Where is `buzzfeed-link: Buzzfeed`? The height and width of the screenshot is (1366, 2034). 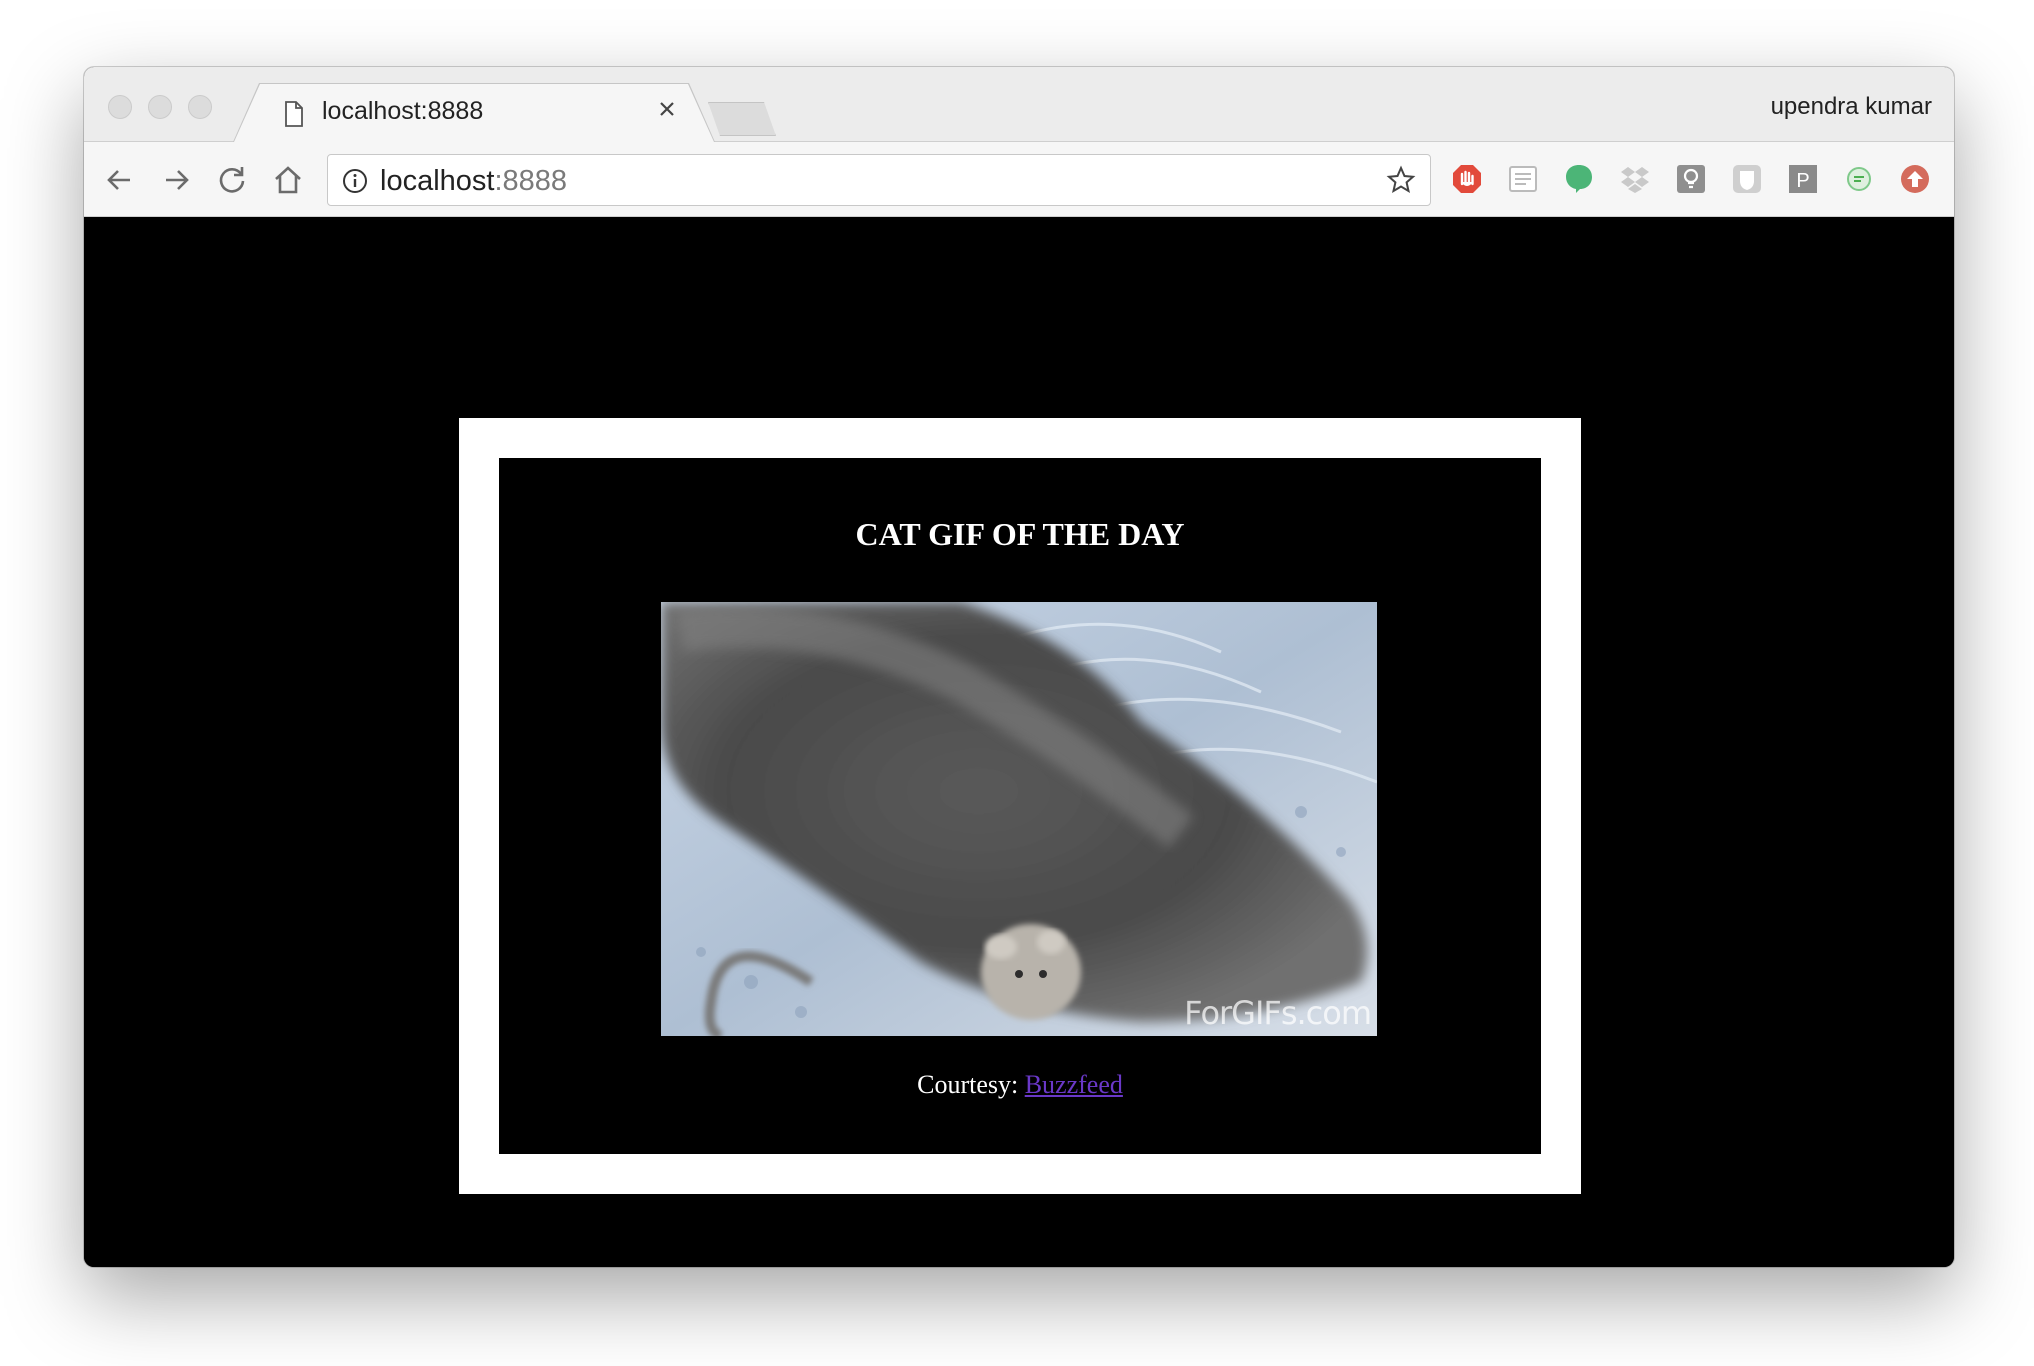
buzzfeed-link: Buzzfeed is located at coordinates (1074, 1084).